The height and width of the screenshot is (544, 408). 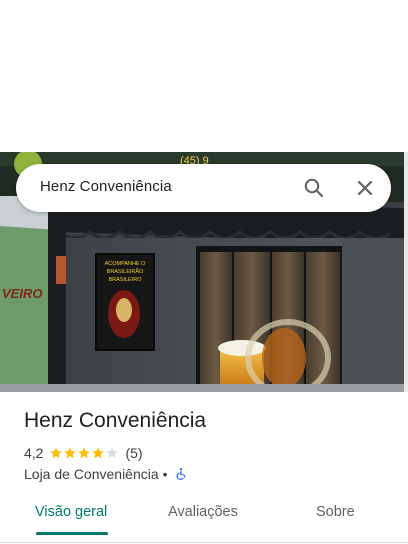 What do you see at coordinates (112, 453) in the screenshot?
I see `star-empty-icon` at bounding box center [112, 453].